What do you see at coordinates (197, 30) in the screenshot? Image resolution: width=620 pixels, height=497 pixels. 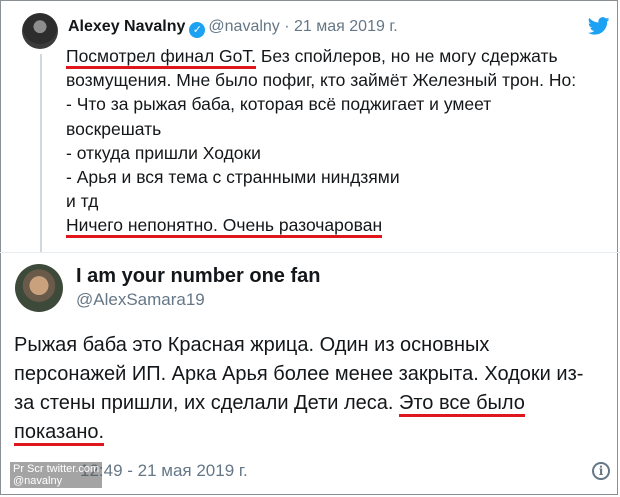 I see `verified-badge-icon: ✓` at bounding box center [197, 30].